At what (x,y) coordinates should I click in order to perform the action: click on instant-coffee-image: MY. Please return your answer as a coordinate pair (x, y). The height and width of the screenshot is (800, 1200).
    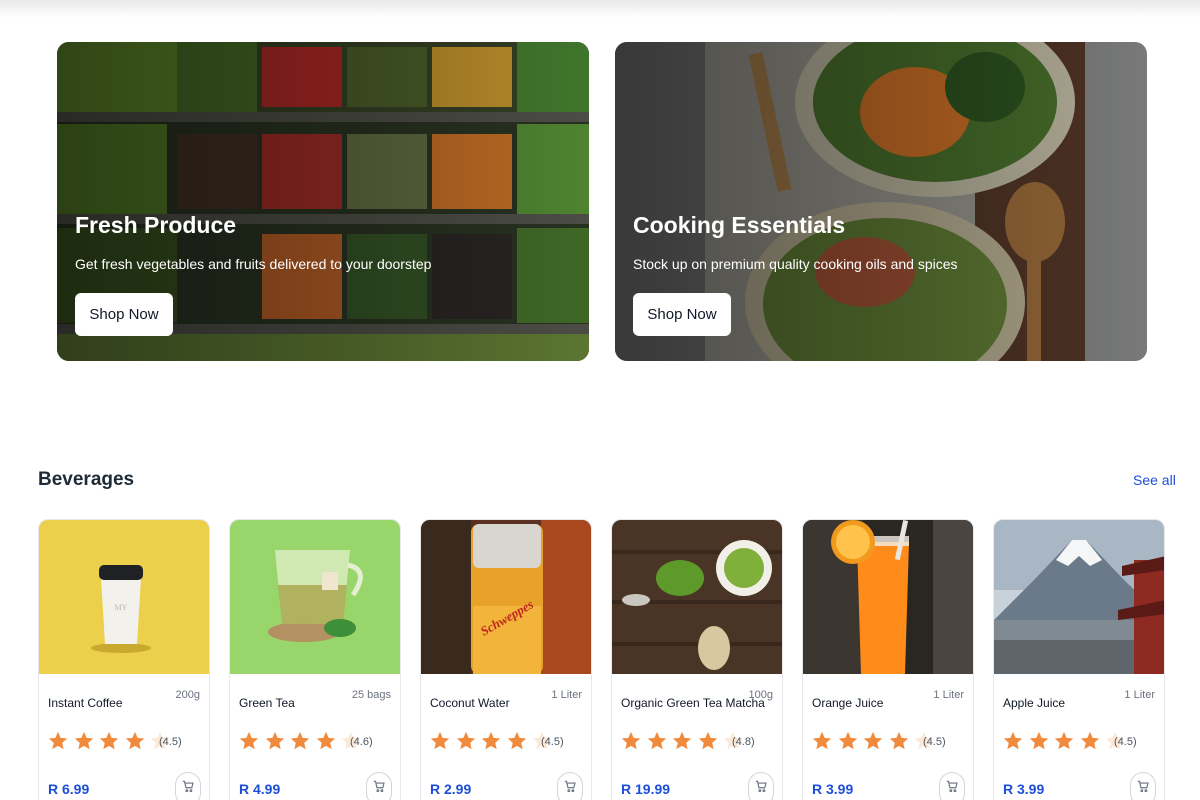
    Looking at the image, I should click on (124, 597).